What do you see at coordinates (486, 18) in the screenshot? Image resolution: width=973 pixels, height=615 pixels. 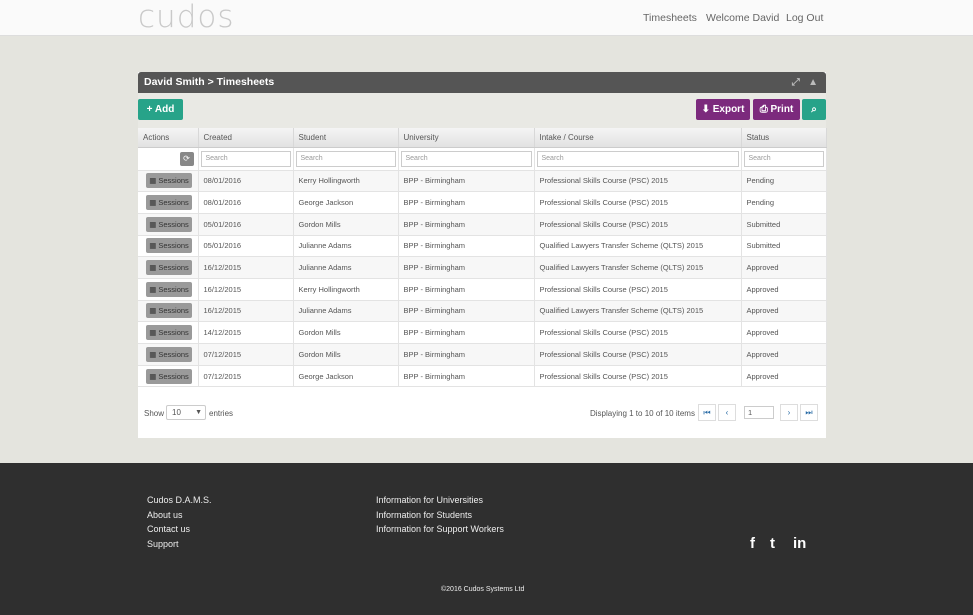 I see `top-bar: cudos Timesheets Welcome David Log Out` at bounding box center [486, 18].